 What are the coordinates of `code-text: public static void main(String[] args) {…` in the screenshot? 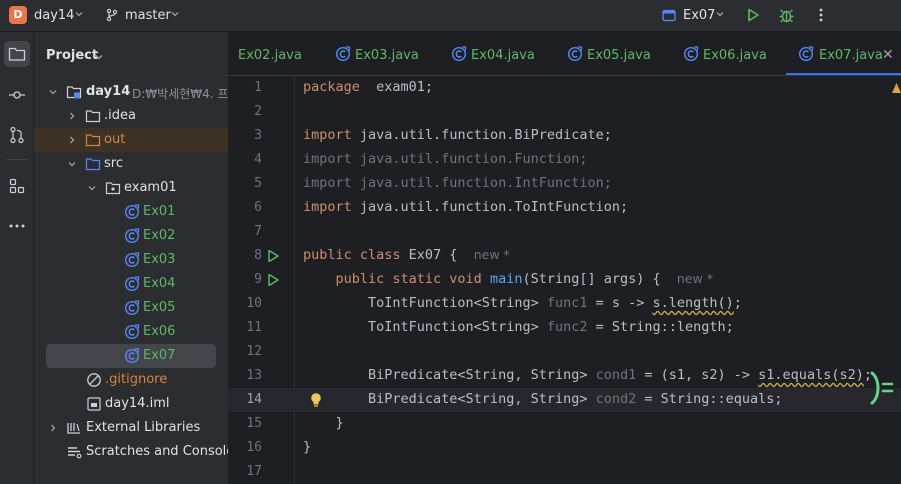 It's located at (524, 279).